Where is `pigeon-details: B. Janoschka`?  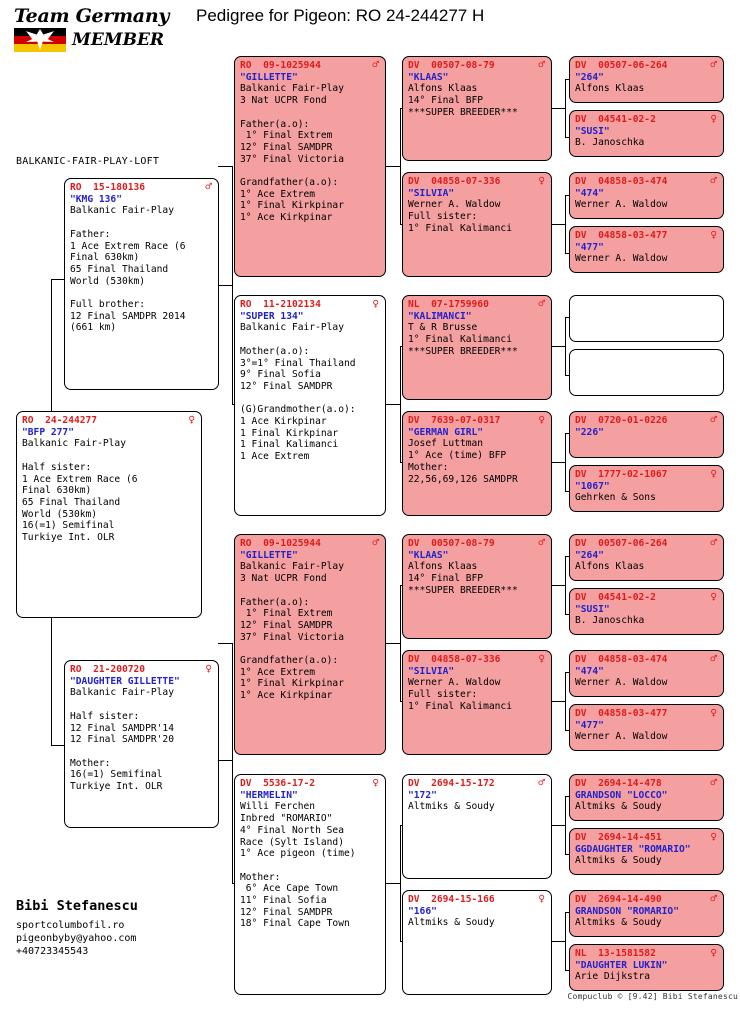
pigeon-details: B. Janoschka is located at coordinates (610, 143).